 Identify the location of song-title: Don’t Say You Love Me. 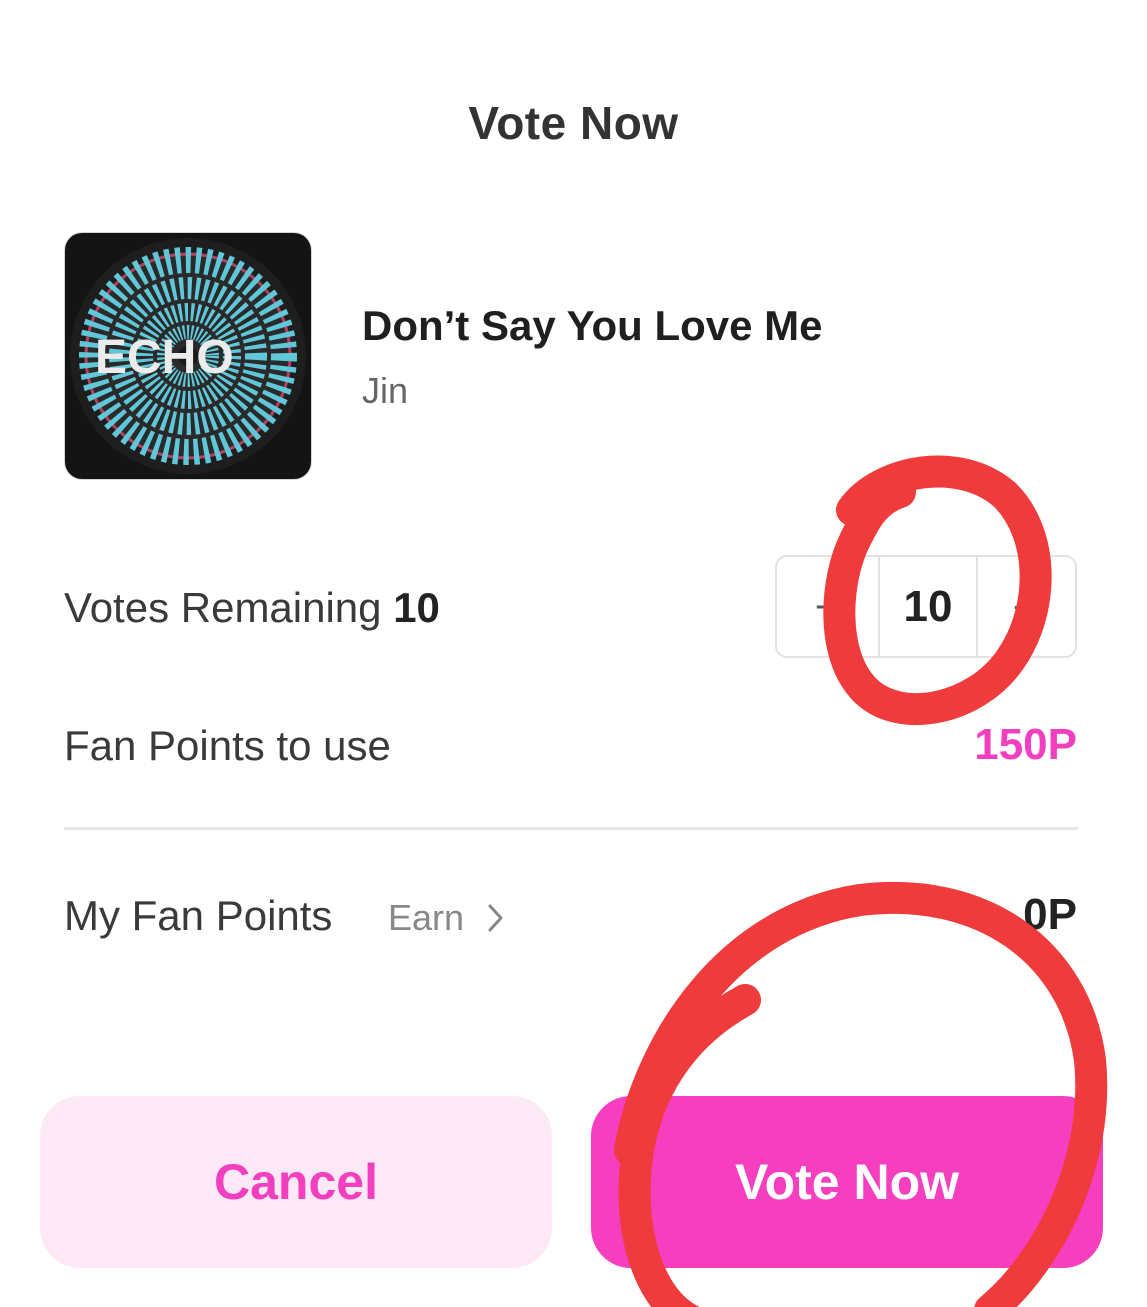
(592, 325).